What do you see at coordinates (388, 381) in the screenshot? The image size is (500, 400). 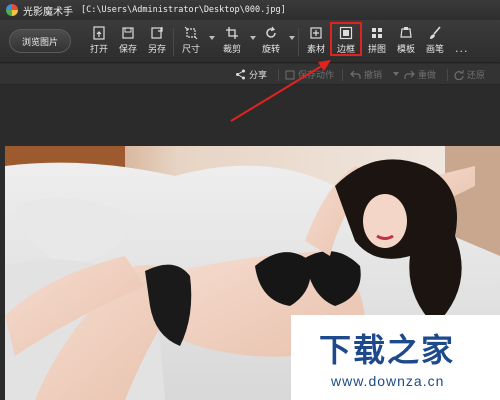 I see `watermark-url: www.downza.cn` at bounding box center [388, 381].